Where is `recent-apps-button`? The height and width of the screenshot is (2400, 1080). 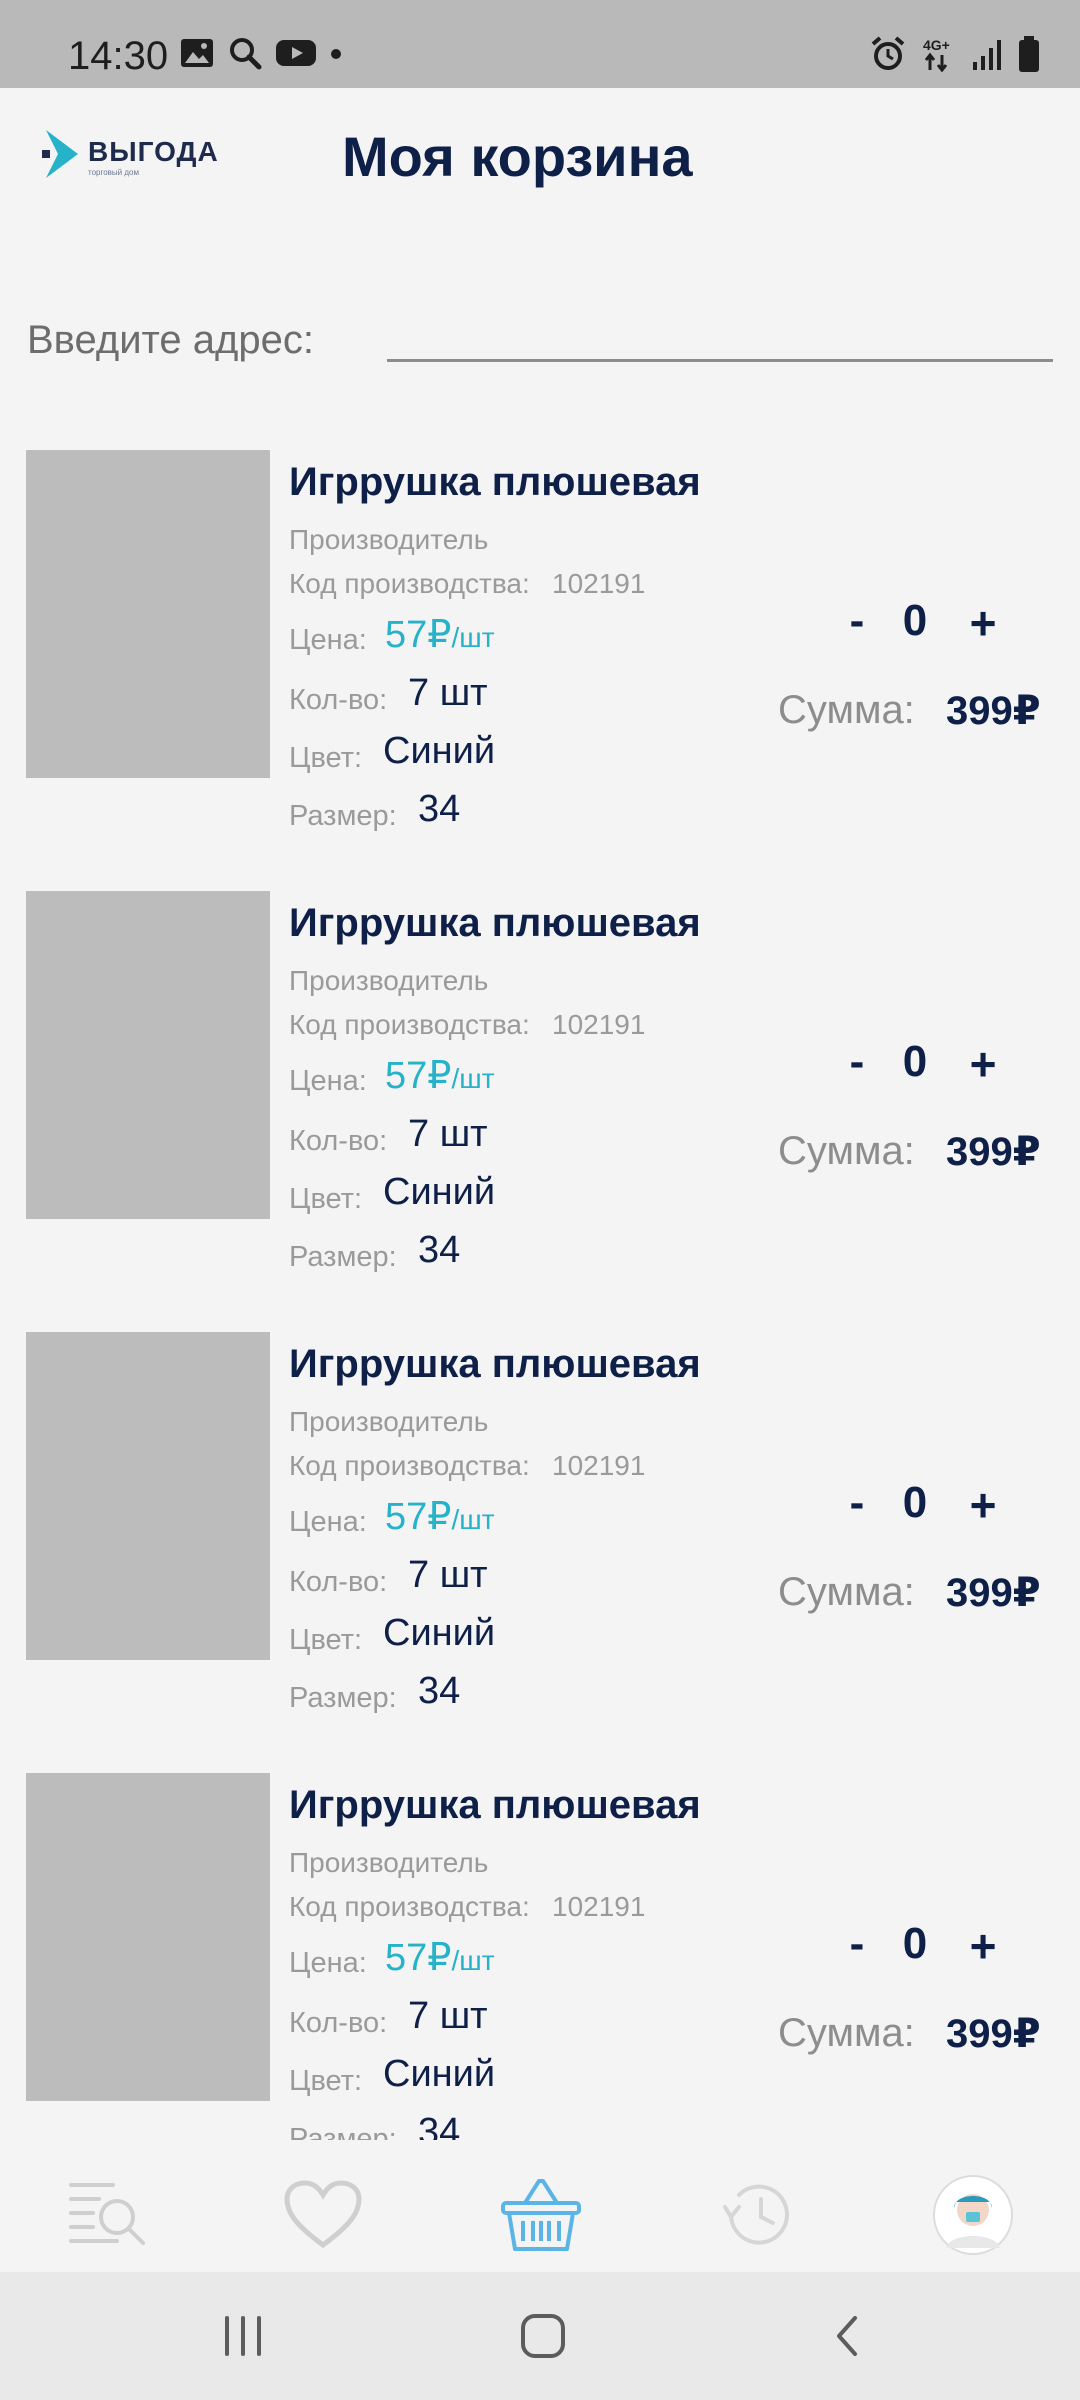
recent-apps-button is located at coordinates (243, 2336).